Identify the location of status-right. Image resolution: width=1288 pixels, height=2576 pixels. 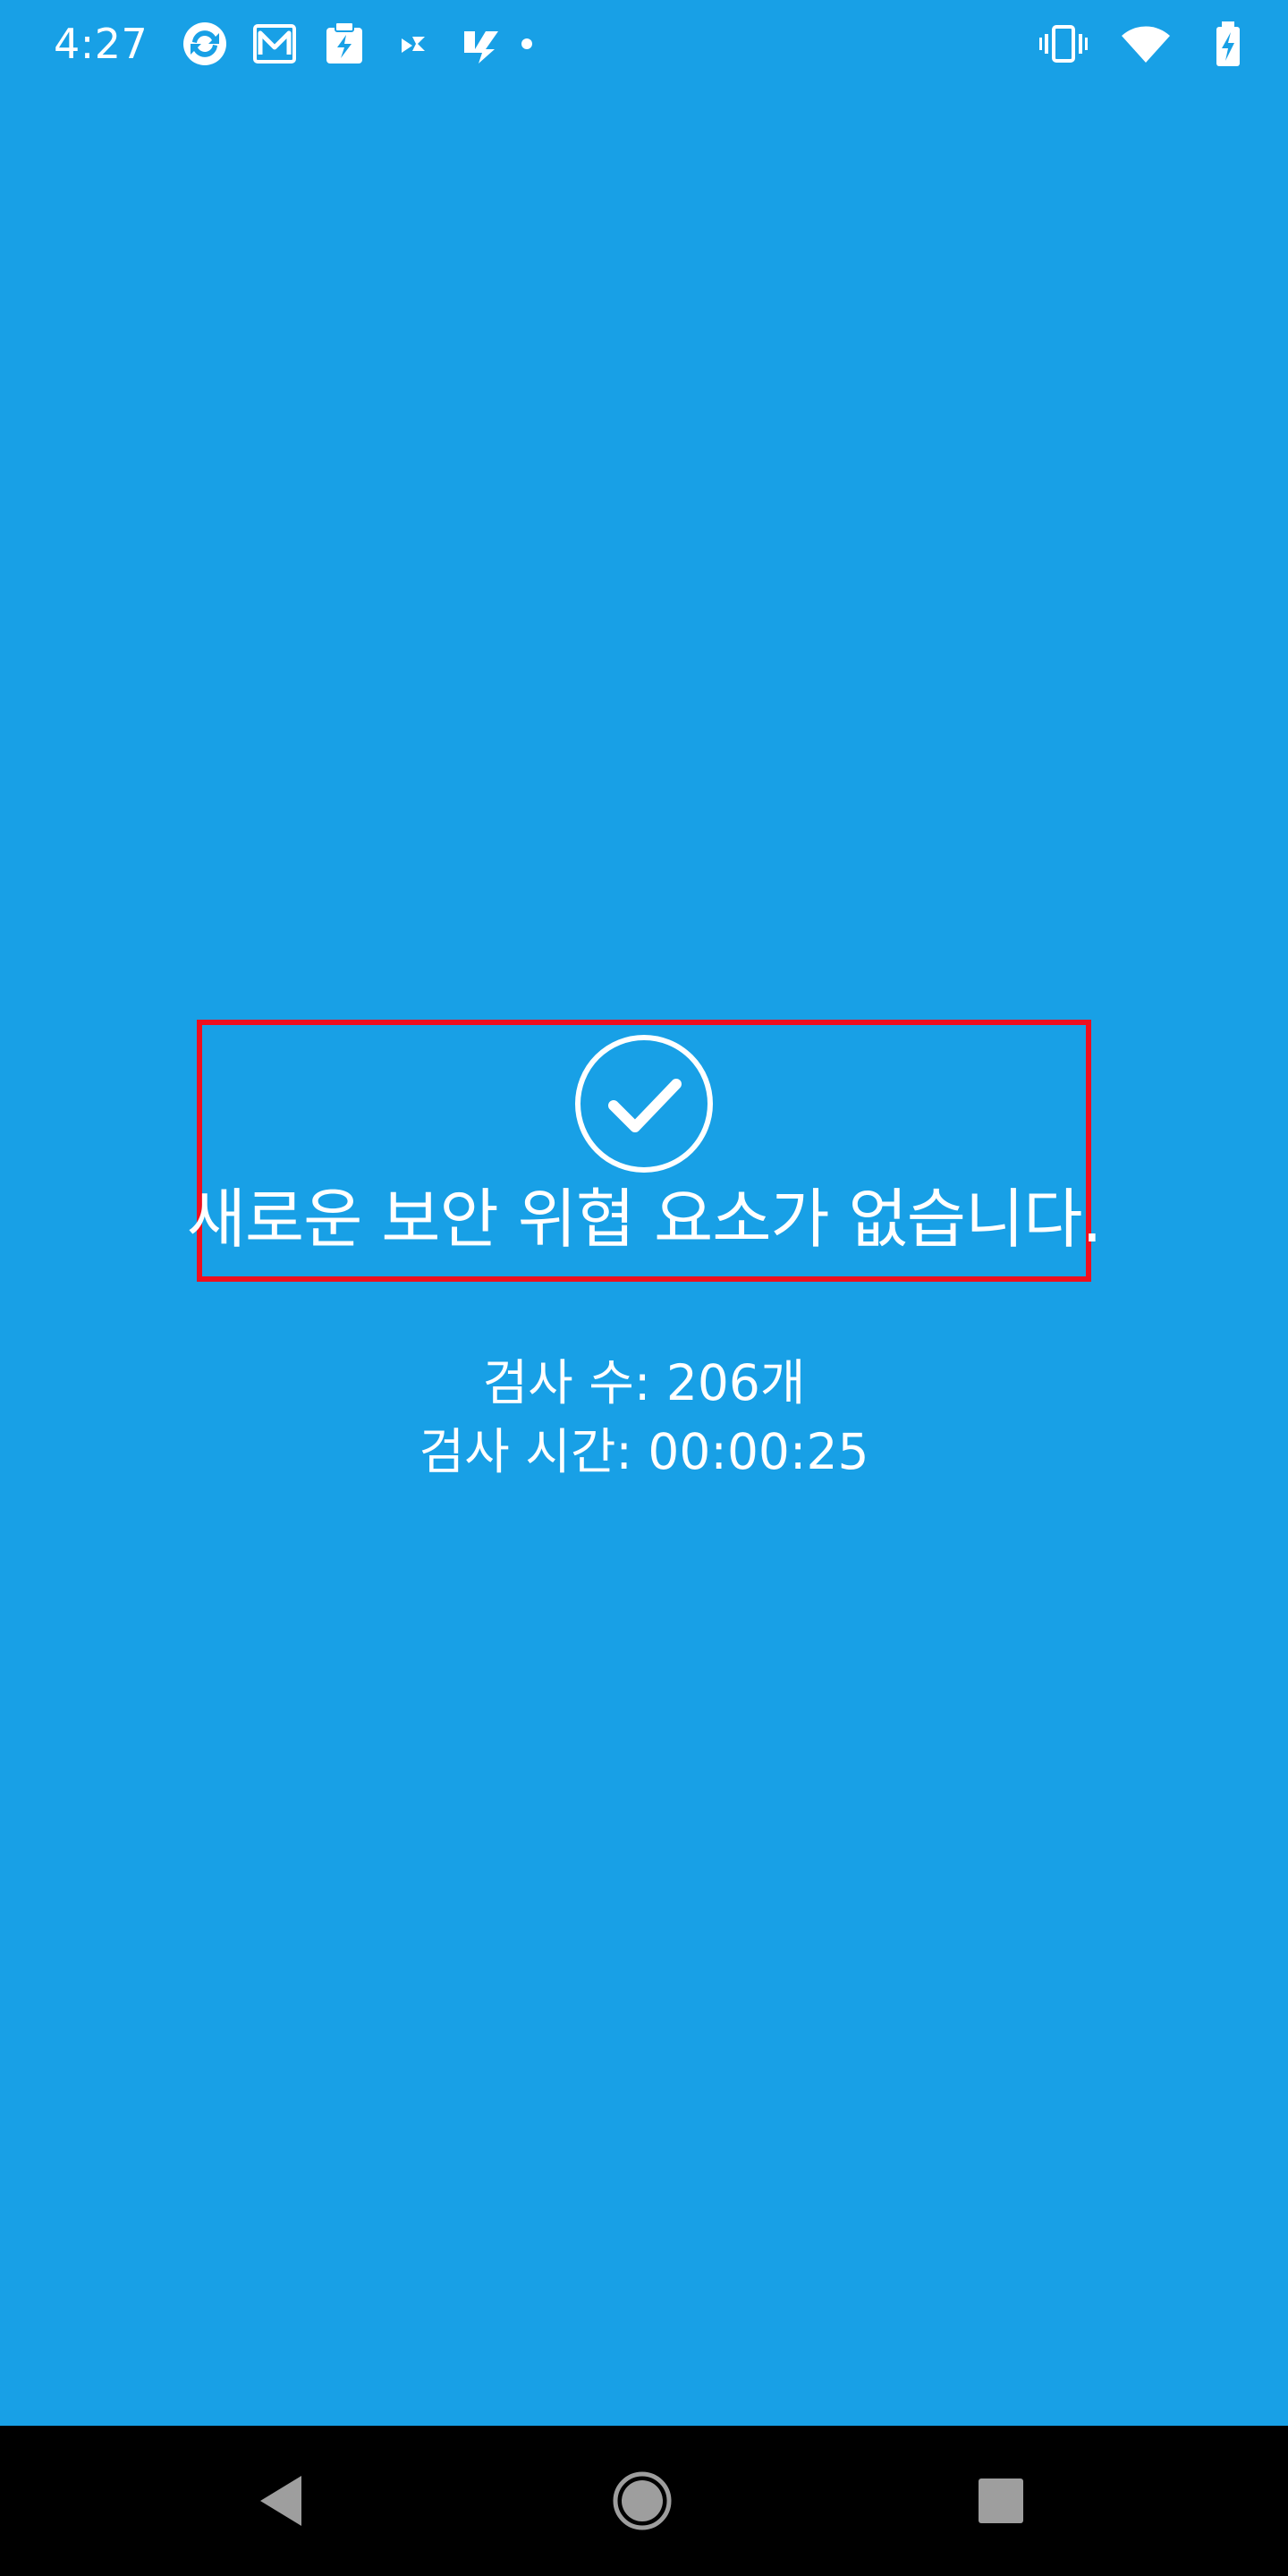
(1146, 44).